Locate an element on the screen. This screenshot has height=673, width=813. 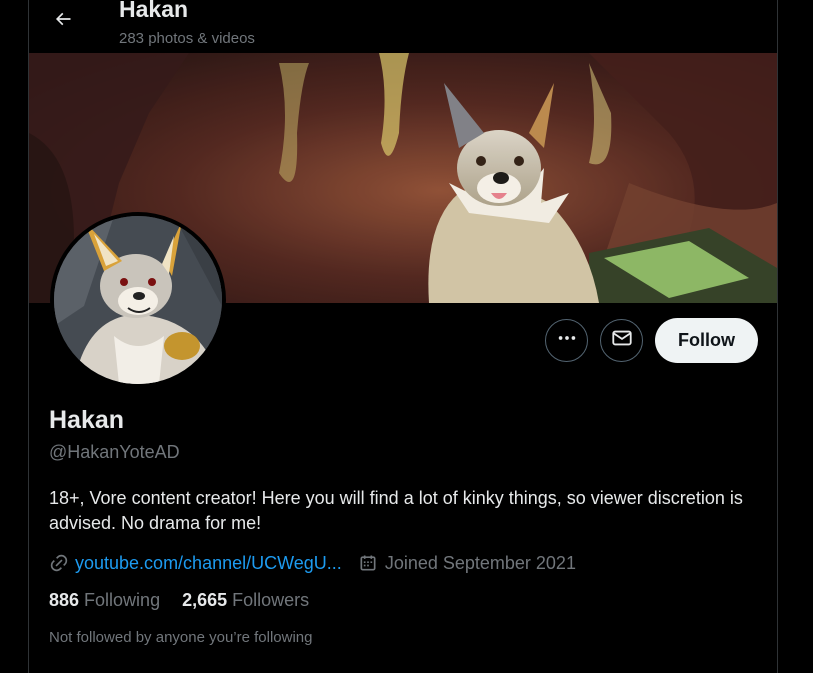
header-media-count: 283 photos & videos is located at coordinates (187, 38).